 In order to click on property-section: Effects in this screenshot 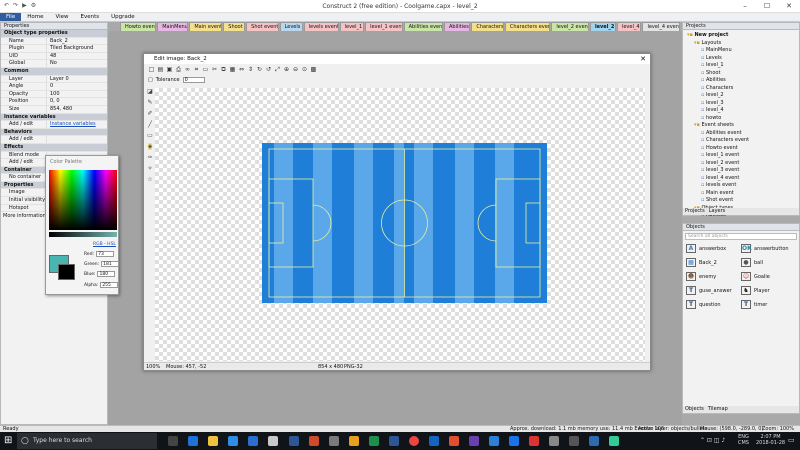, I will do `click(54, 147)`.